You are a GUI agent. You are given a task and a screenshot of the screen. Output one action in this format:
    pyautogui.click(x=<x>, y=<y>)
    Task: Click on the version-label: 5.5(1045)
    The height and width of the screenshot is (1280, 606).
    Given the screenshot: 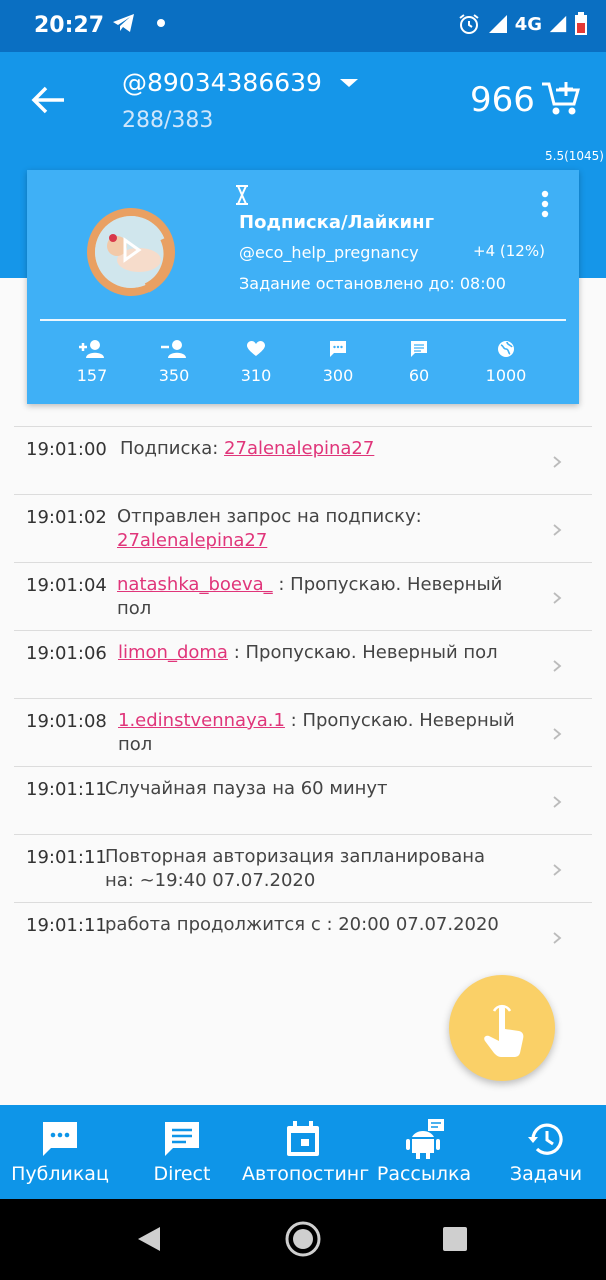 What is the action you would take?
    pyautogui.click(x=574, y=156)
    